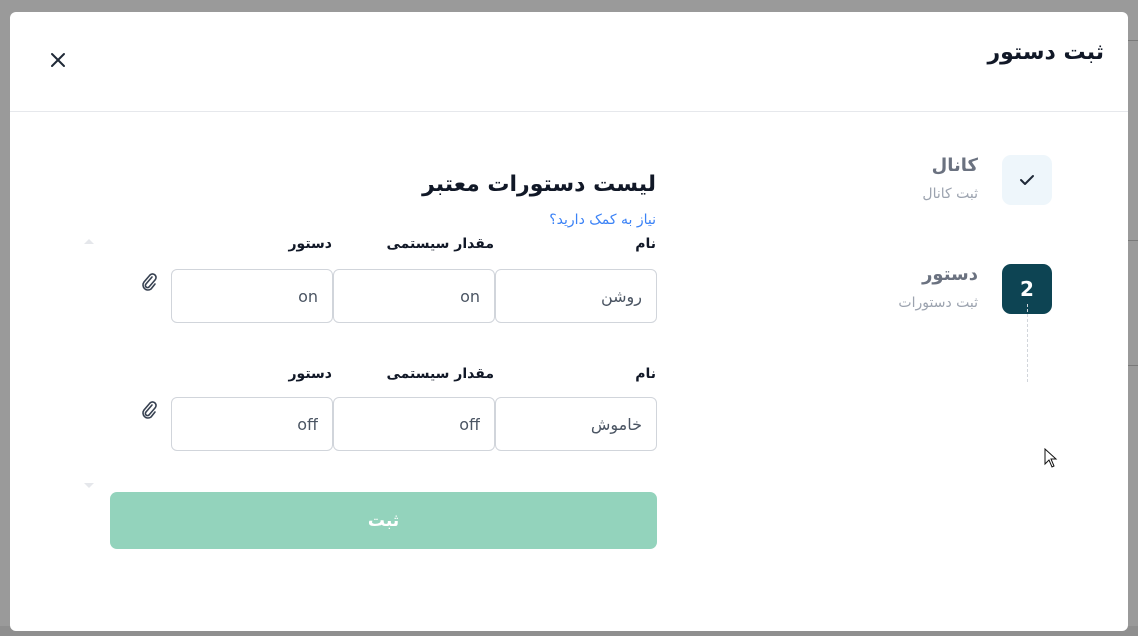 Image resolution: width=1138 pixels, height=636 pixels. Describe the element at coordinates (950, 194) in the screenshot. I see `step-subtitle: ثبت کانال` at that location.